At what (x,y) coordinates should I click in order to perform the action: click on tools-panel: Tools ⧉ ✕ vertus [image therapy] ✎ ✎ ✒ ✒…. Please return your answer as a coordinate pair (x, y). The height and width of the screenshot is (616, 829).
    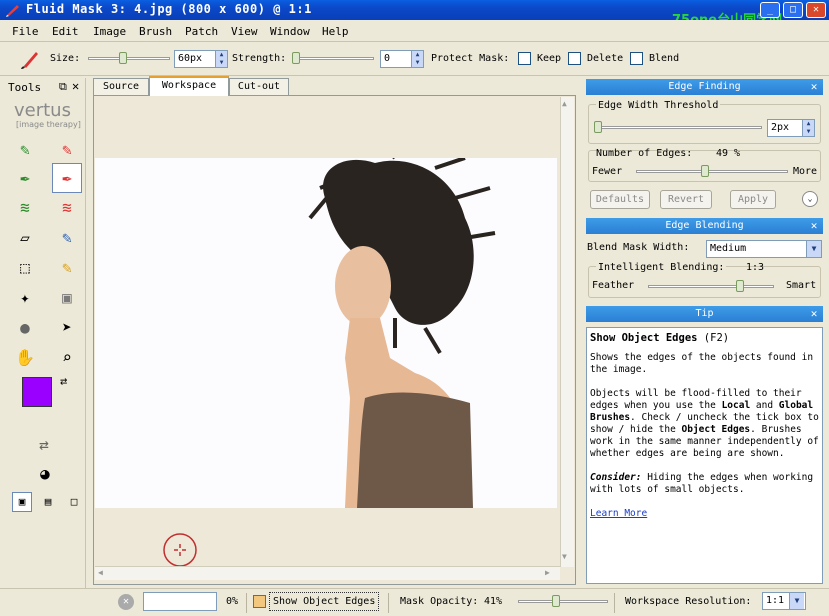
    Looking at the image, I should click on (45, 334).